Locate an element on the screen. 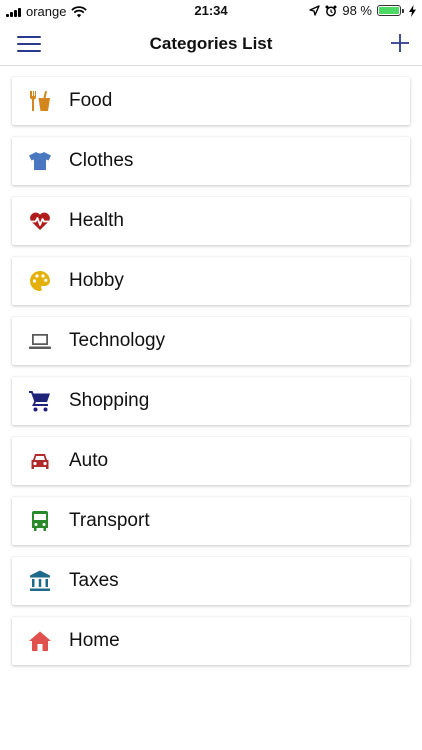 Image resolution: width=422 pixels, height=750 pixels. category-label: Clothes is located at coordinates (101, 160).